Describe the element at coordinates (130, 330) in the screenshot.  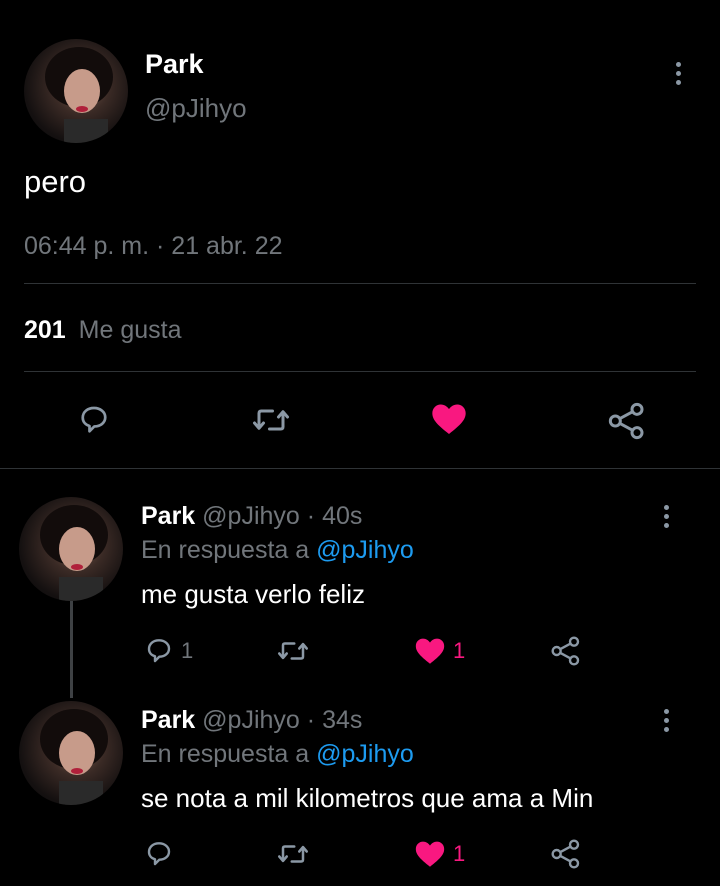
I see `likes-label: Me gusta` at that location.